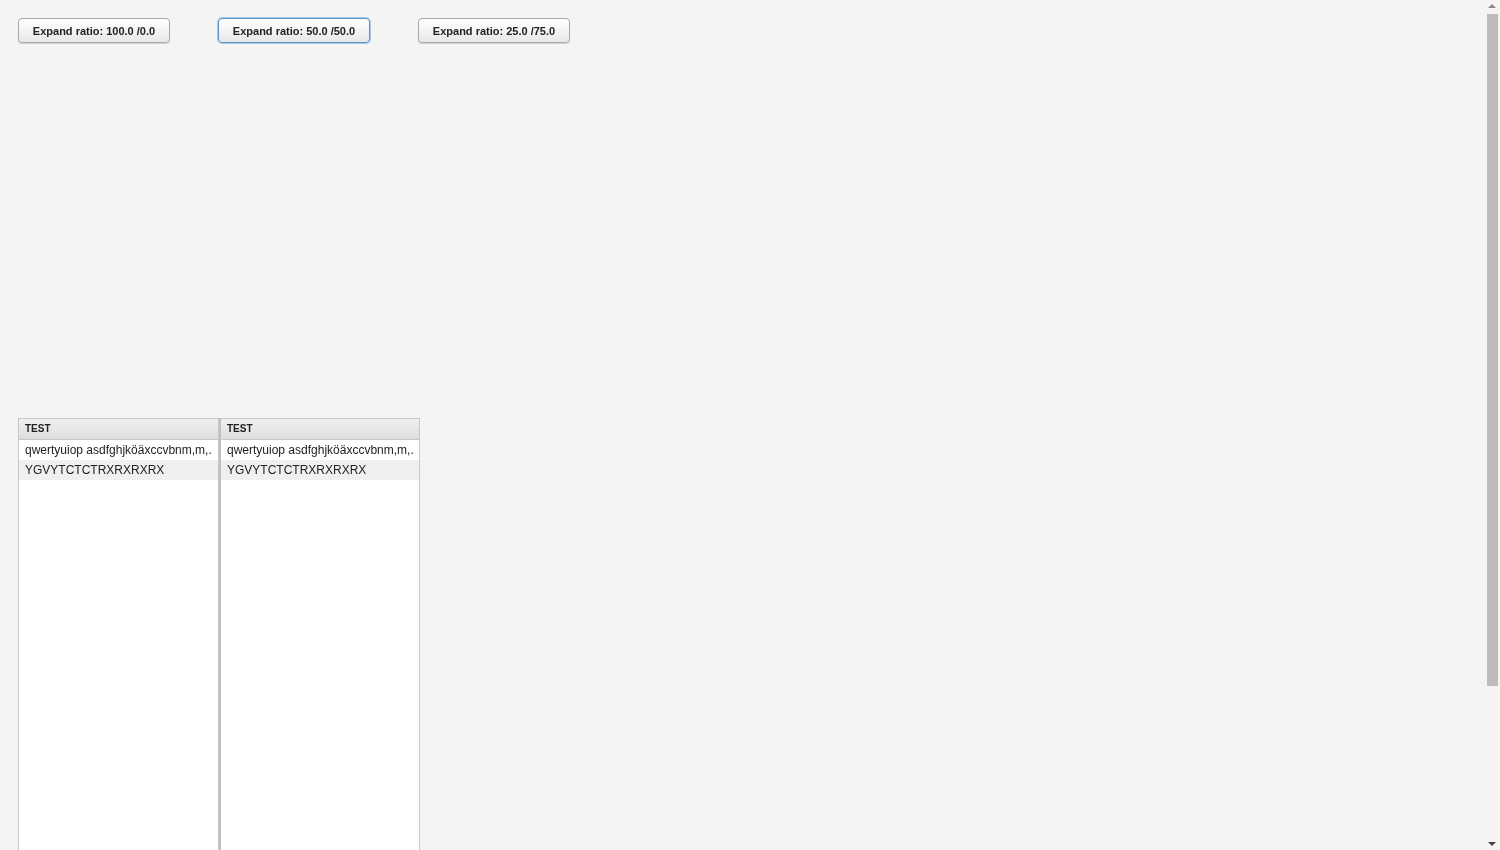  Describe the element at coordinates (294, 30) in the screenshot. I see `expand-ratio-button: Expand ratio: 50.0 /50.0` at that location.